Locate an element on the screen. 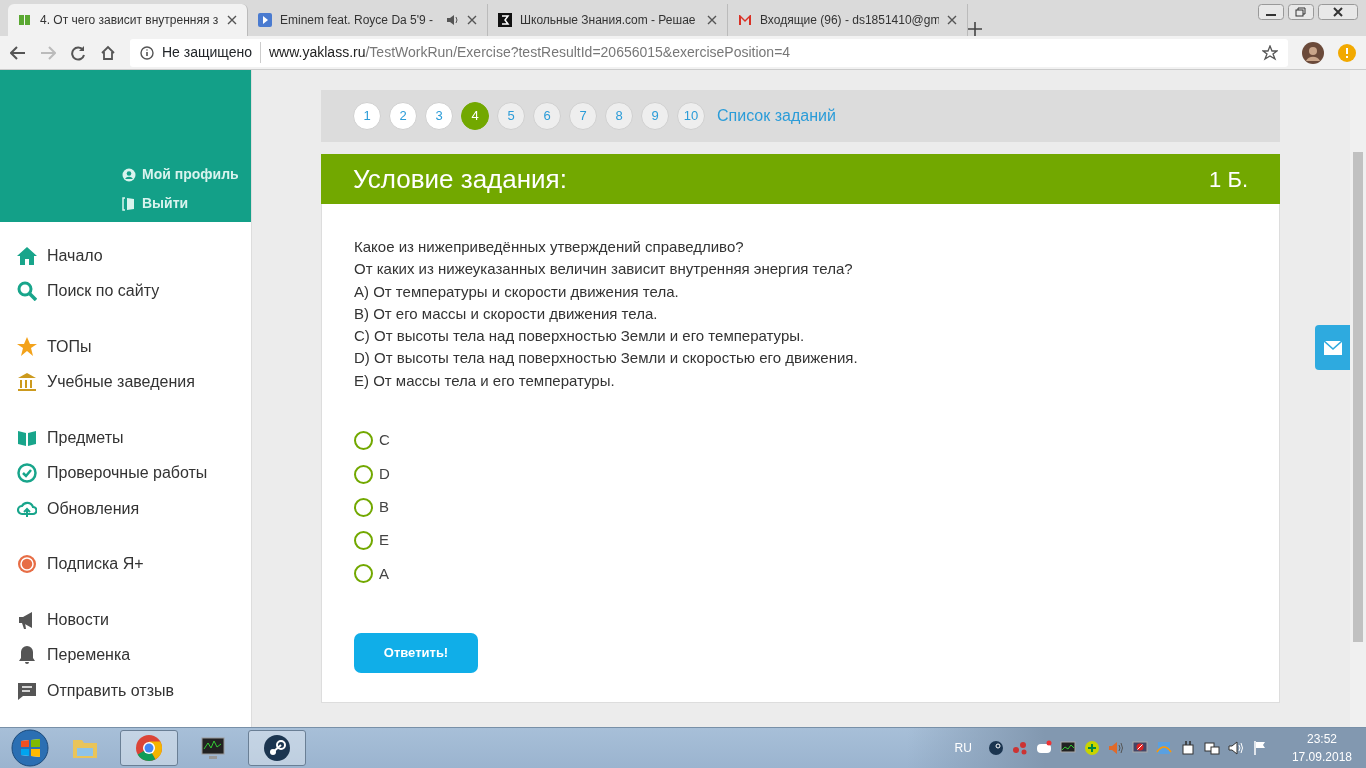 The width and height of the screenshot is (1366, 768). site-logo-icon is located at coordinates (505, 20).